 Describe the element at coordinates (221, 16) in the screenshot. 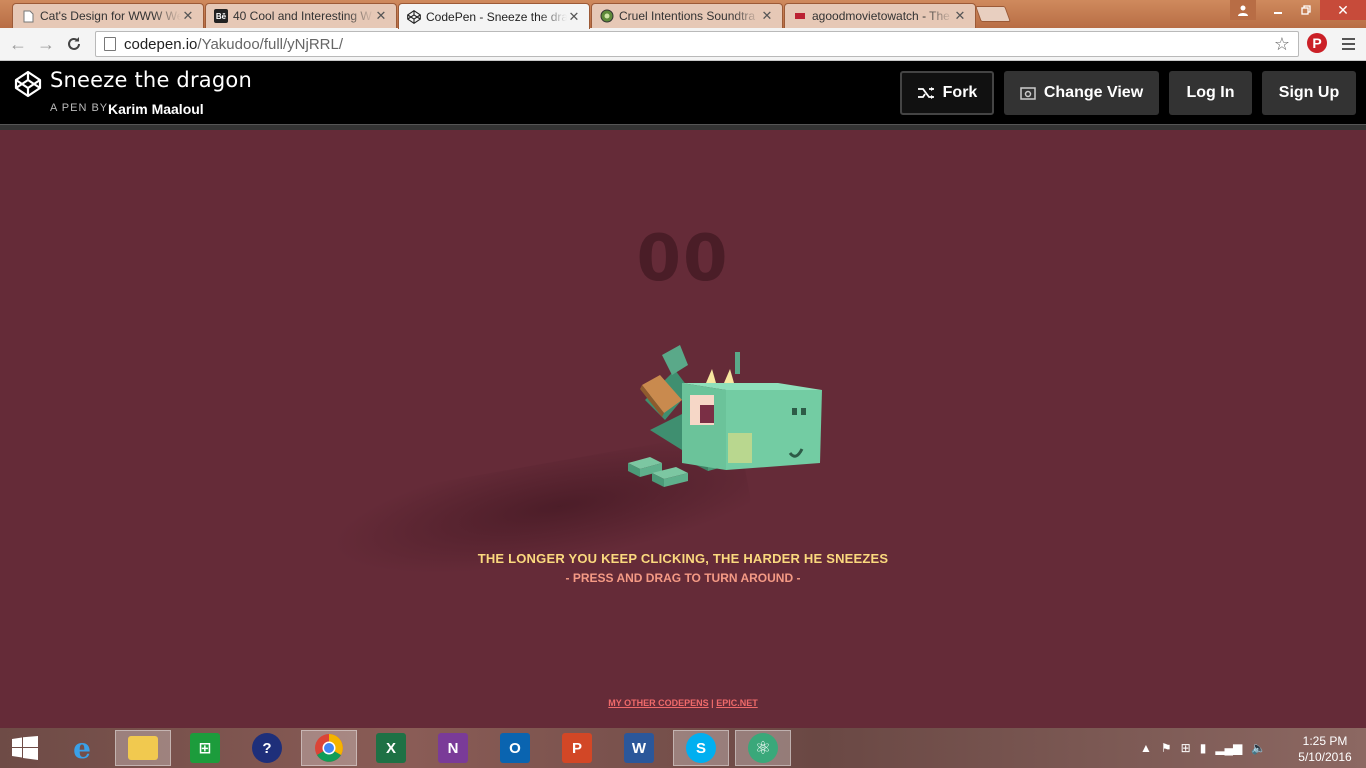

I see `behance-icon: Bē` at that location.